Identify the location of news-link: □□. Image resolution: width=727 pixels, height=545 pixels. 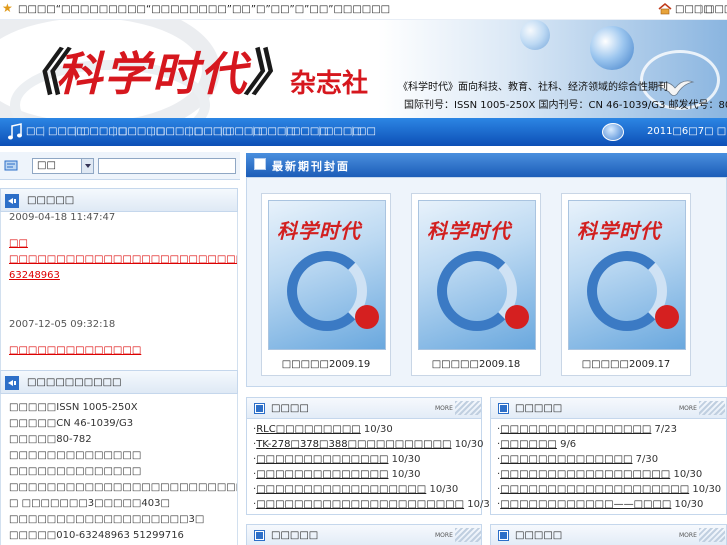
(120, 244).